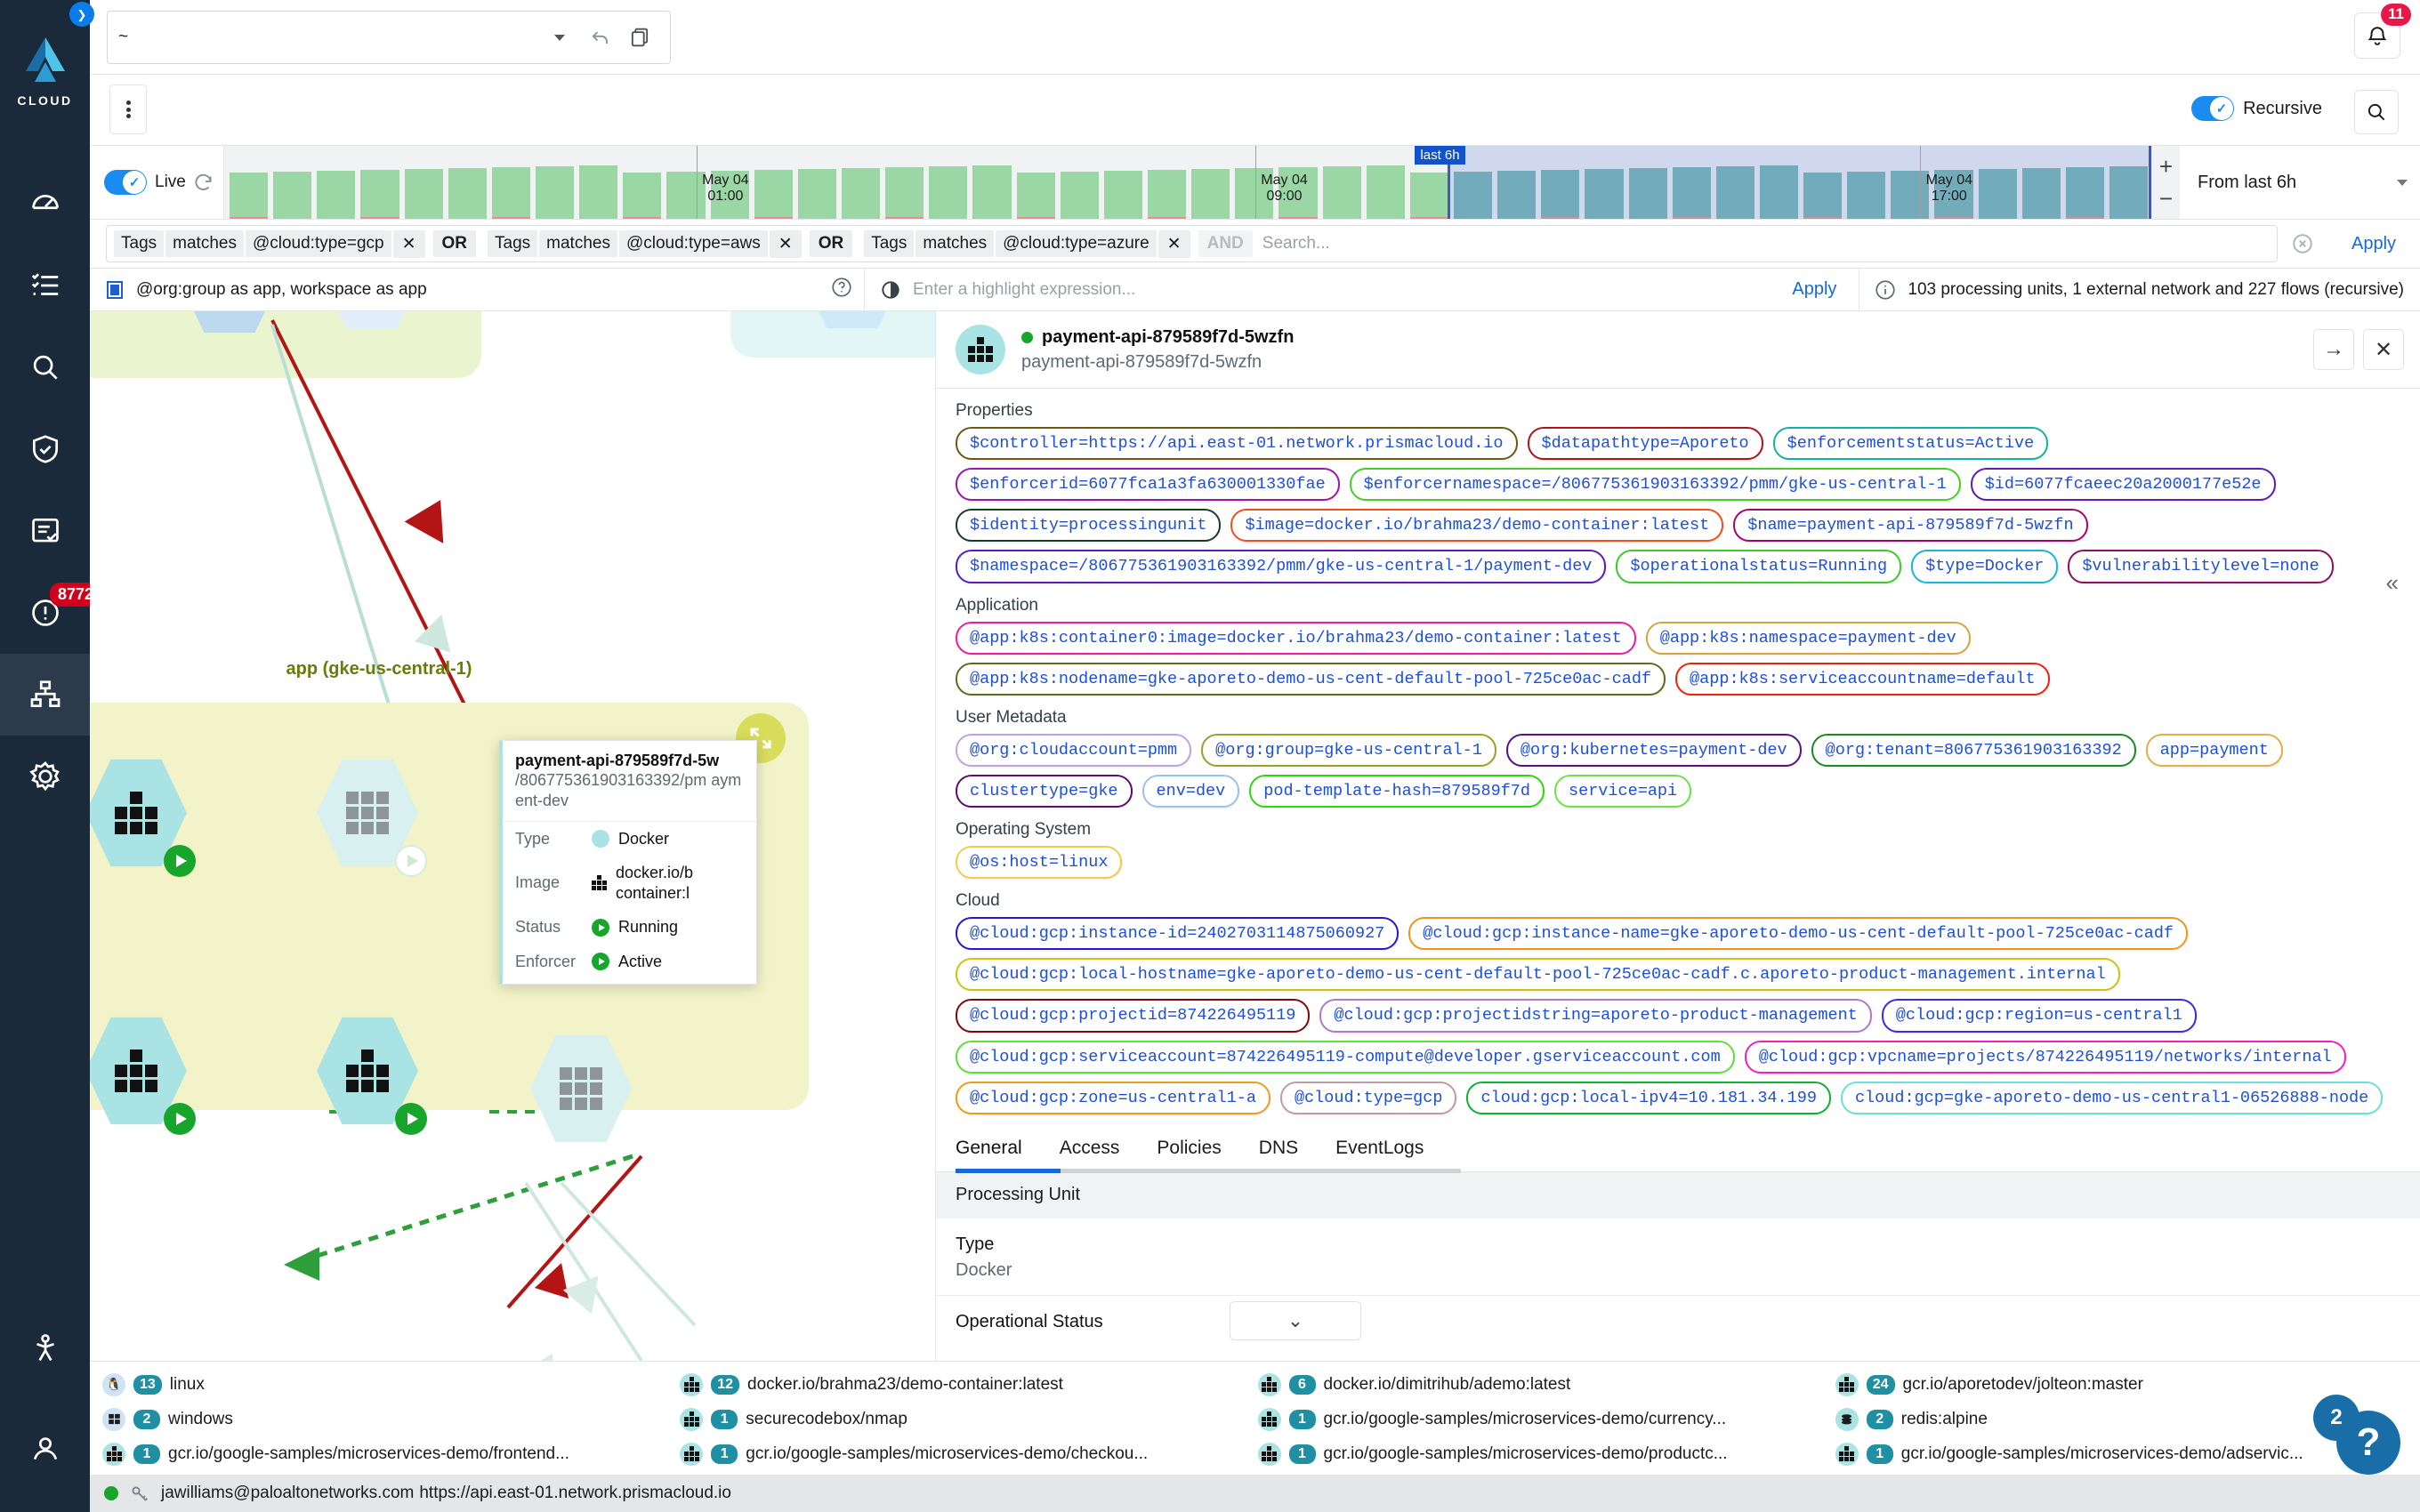  Describe the element at coordinates (1190, 791) in the screenshot. I see `tag-chip: env=dev` at that location.